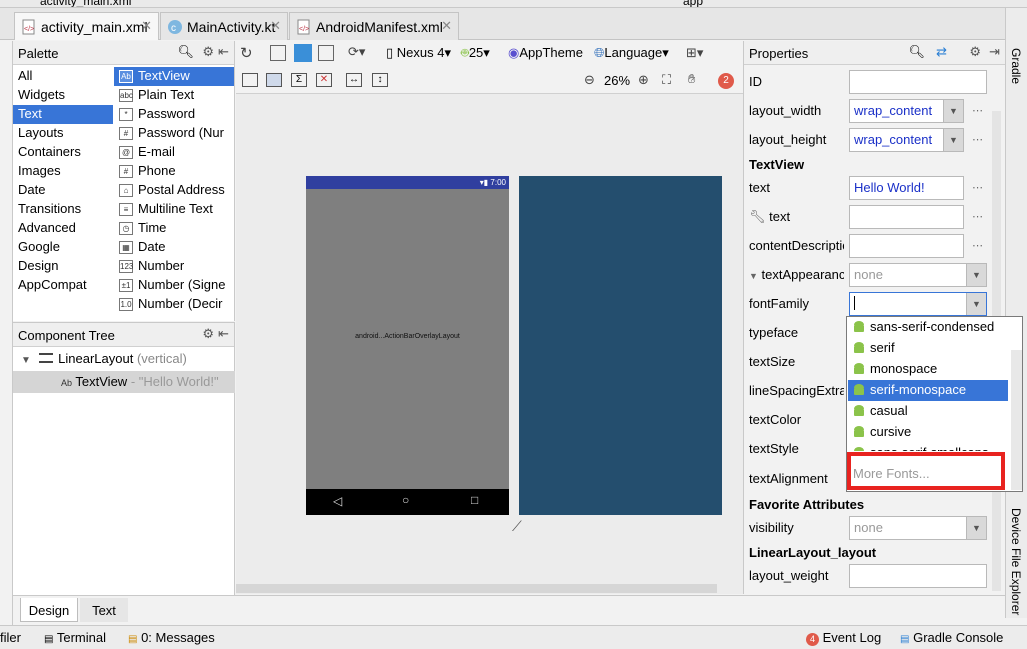  What do you see at coordinates (124, 382) in the screenshot?
I see `tree-node-textview: Ab TextView - "Hello World!"` at bounding box center [124, 382].